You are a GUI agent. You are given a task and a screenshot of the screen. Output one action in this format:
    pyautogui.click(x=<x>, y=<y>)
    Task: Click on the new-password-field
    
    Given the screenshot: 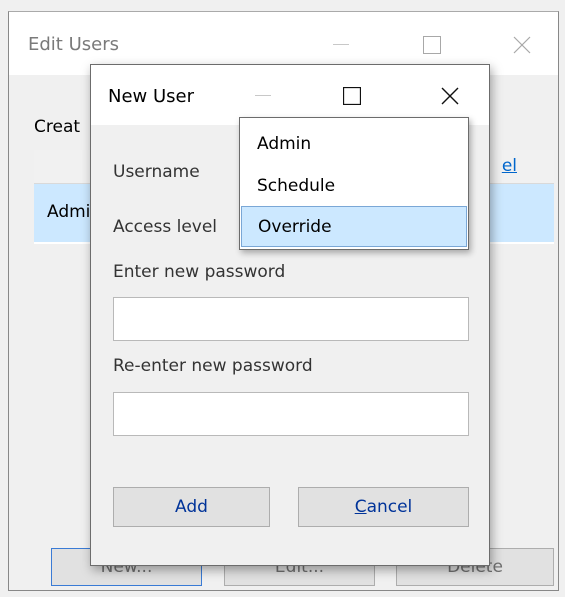 What is the action you would take?
    pyautogui.click(x=291, y=319)
    